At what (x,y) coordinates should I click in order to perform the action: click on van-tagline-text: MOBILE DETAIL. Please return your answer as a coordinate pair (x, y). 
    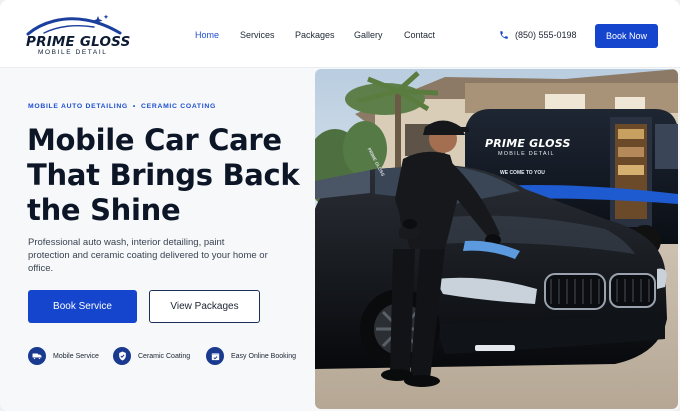
    Looking at the image, I should click on (526, 154).